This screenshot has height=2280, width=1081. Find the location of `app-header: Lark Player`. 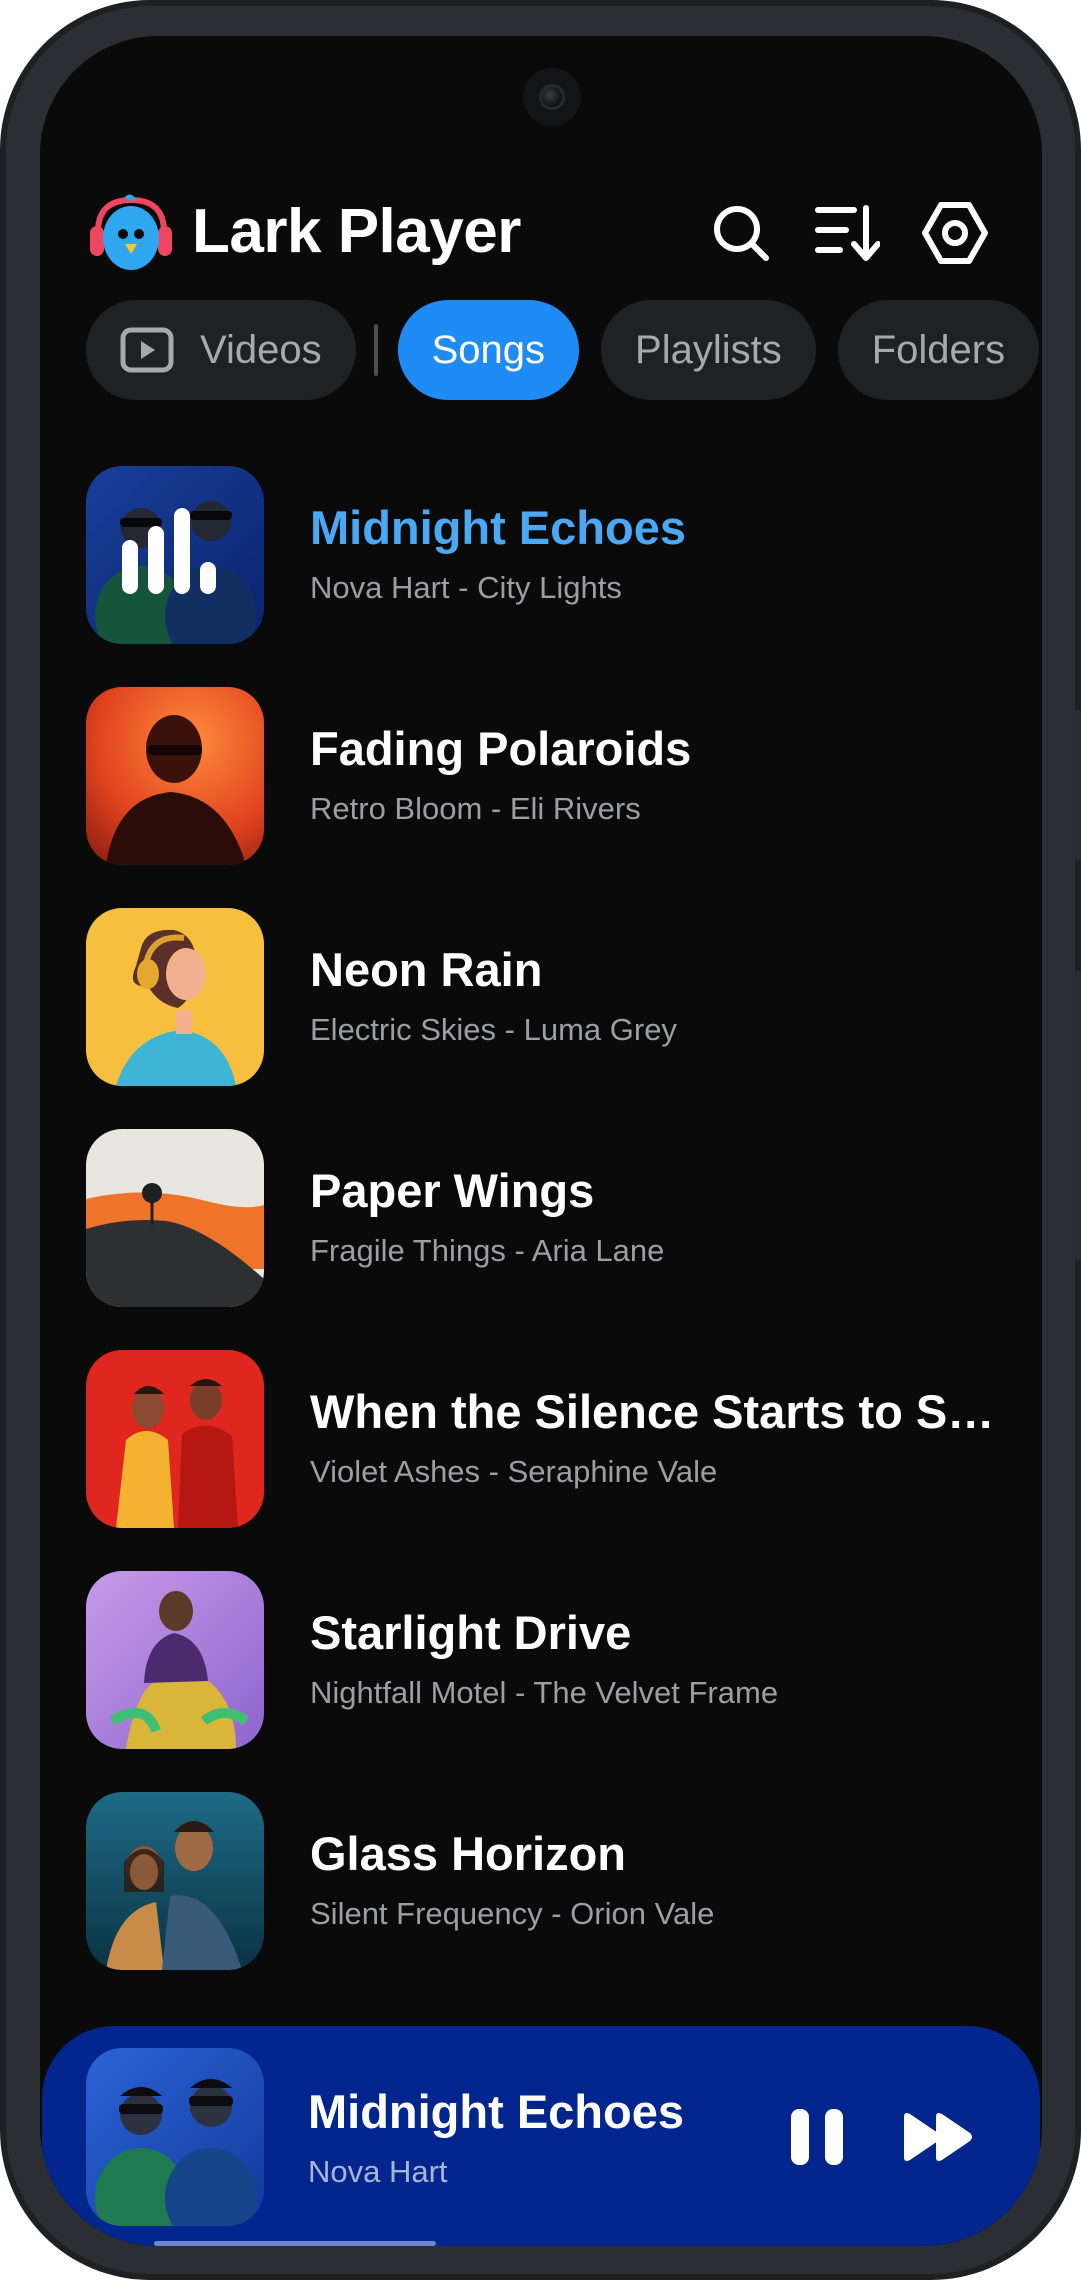

app-header: Lark Player is located at coordinates (541, 211).